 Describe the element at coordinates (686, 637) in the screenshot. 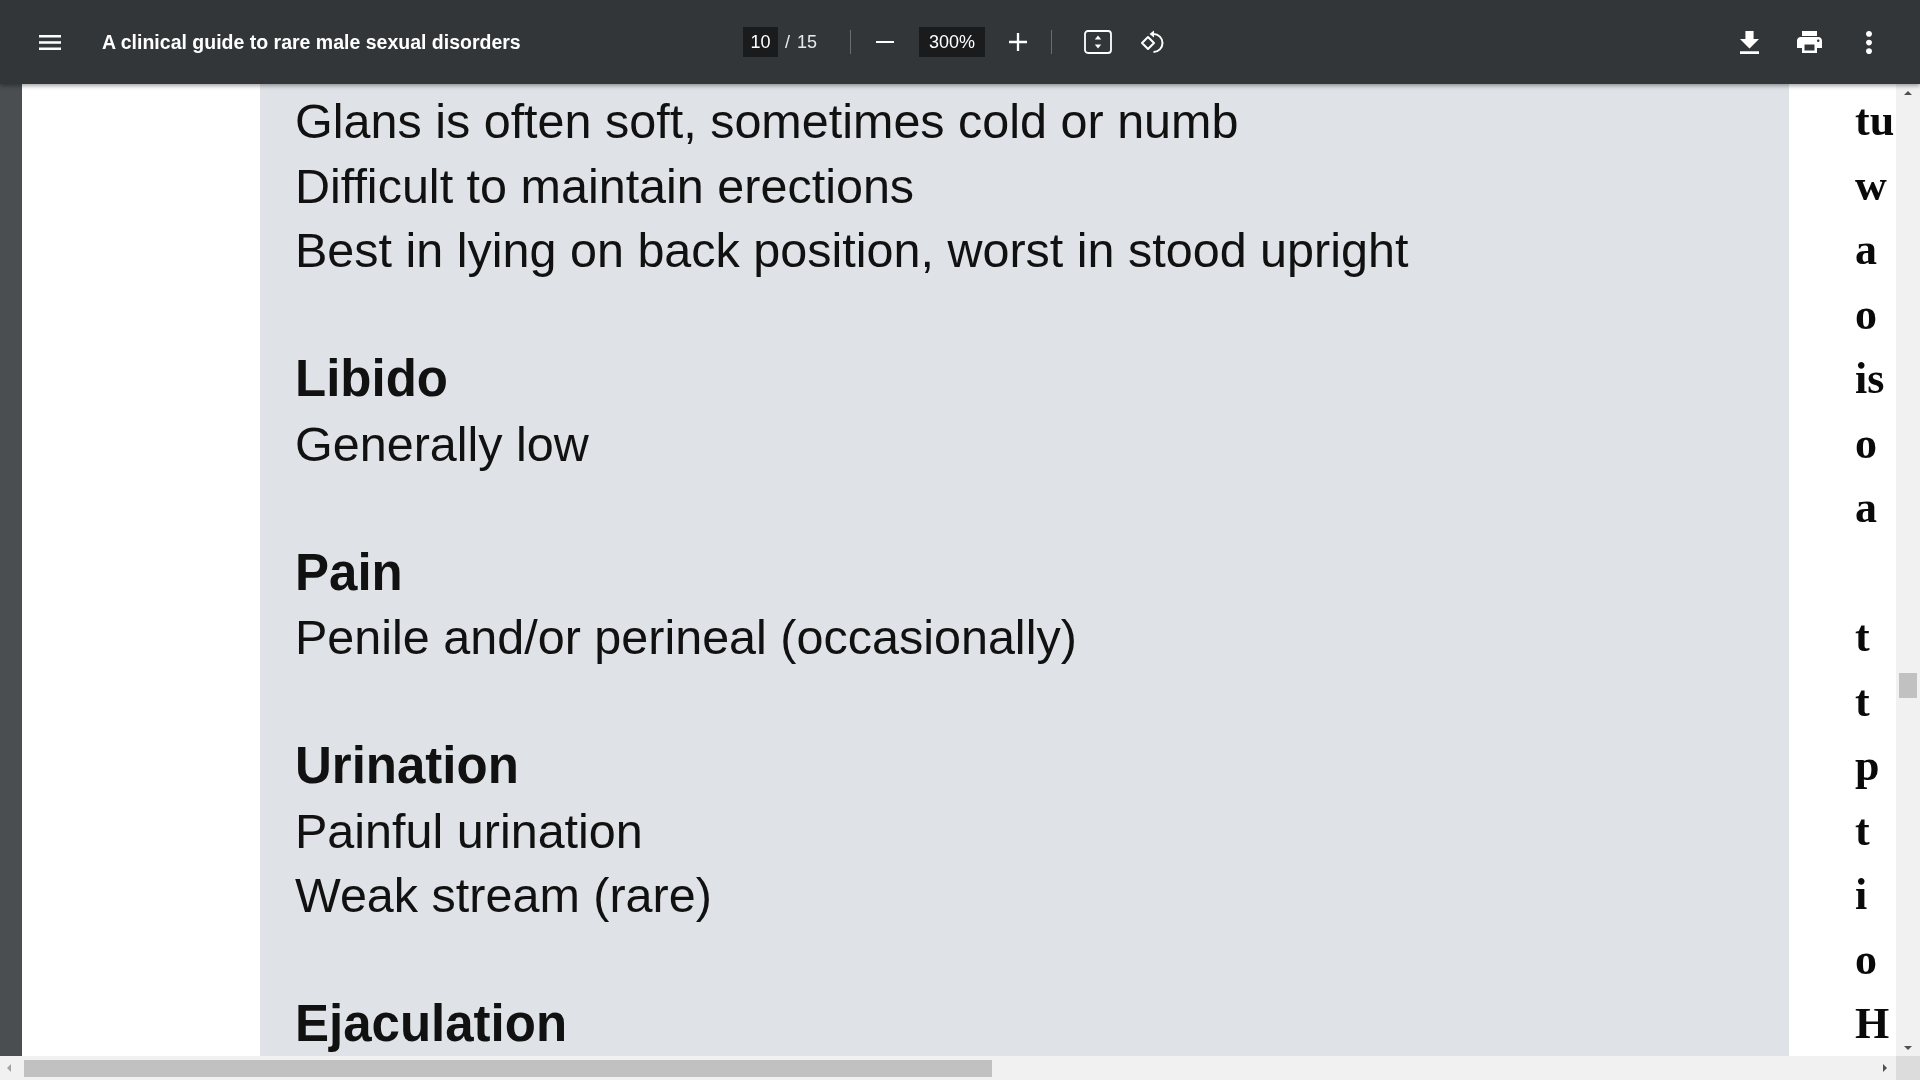

I see `body-text: Penile and/or perineal (occasionally)` at that location.